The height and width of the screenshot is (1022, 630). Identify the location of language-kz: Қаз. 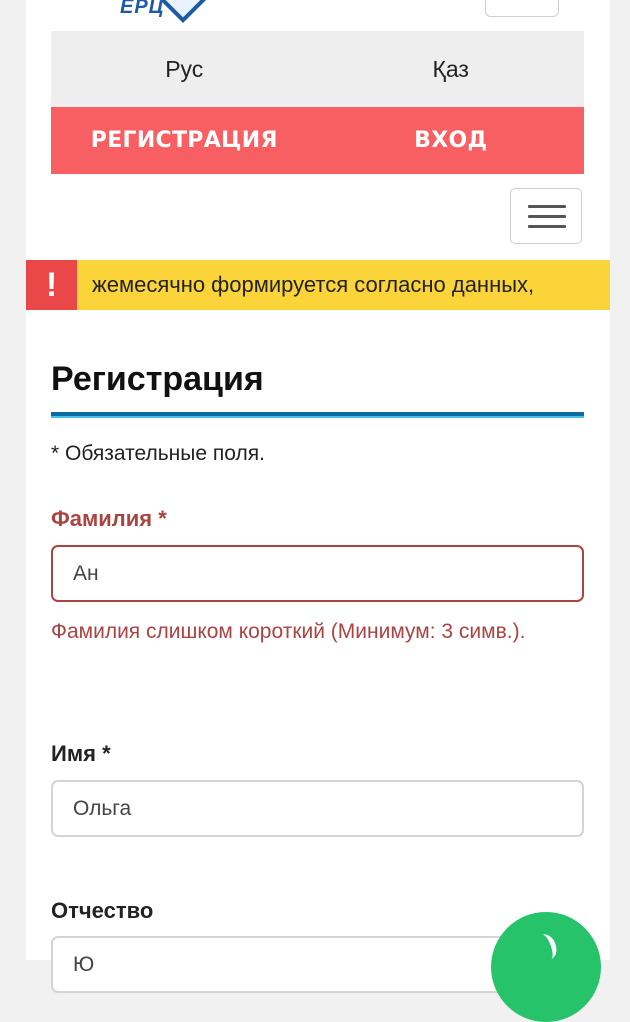
(451, 69).